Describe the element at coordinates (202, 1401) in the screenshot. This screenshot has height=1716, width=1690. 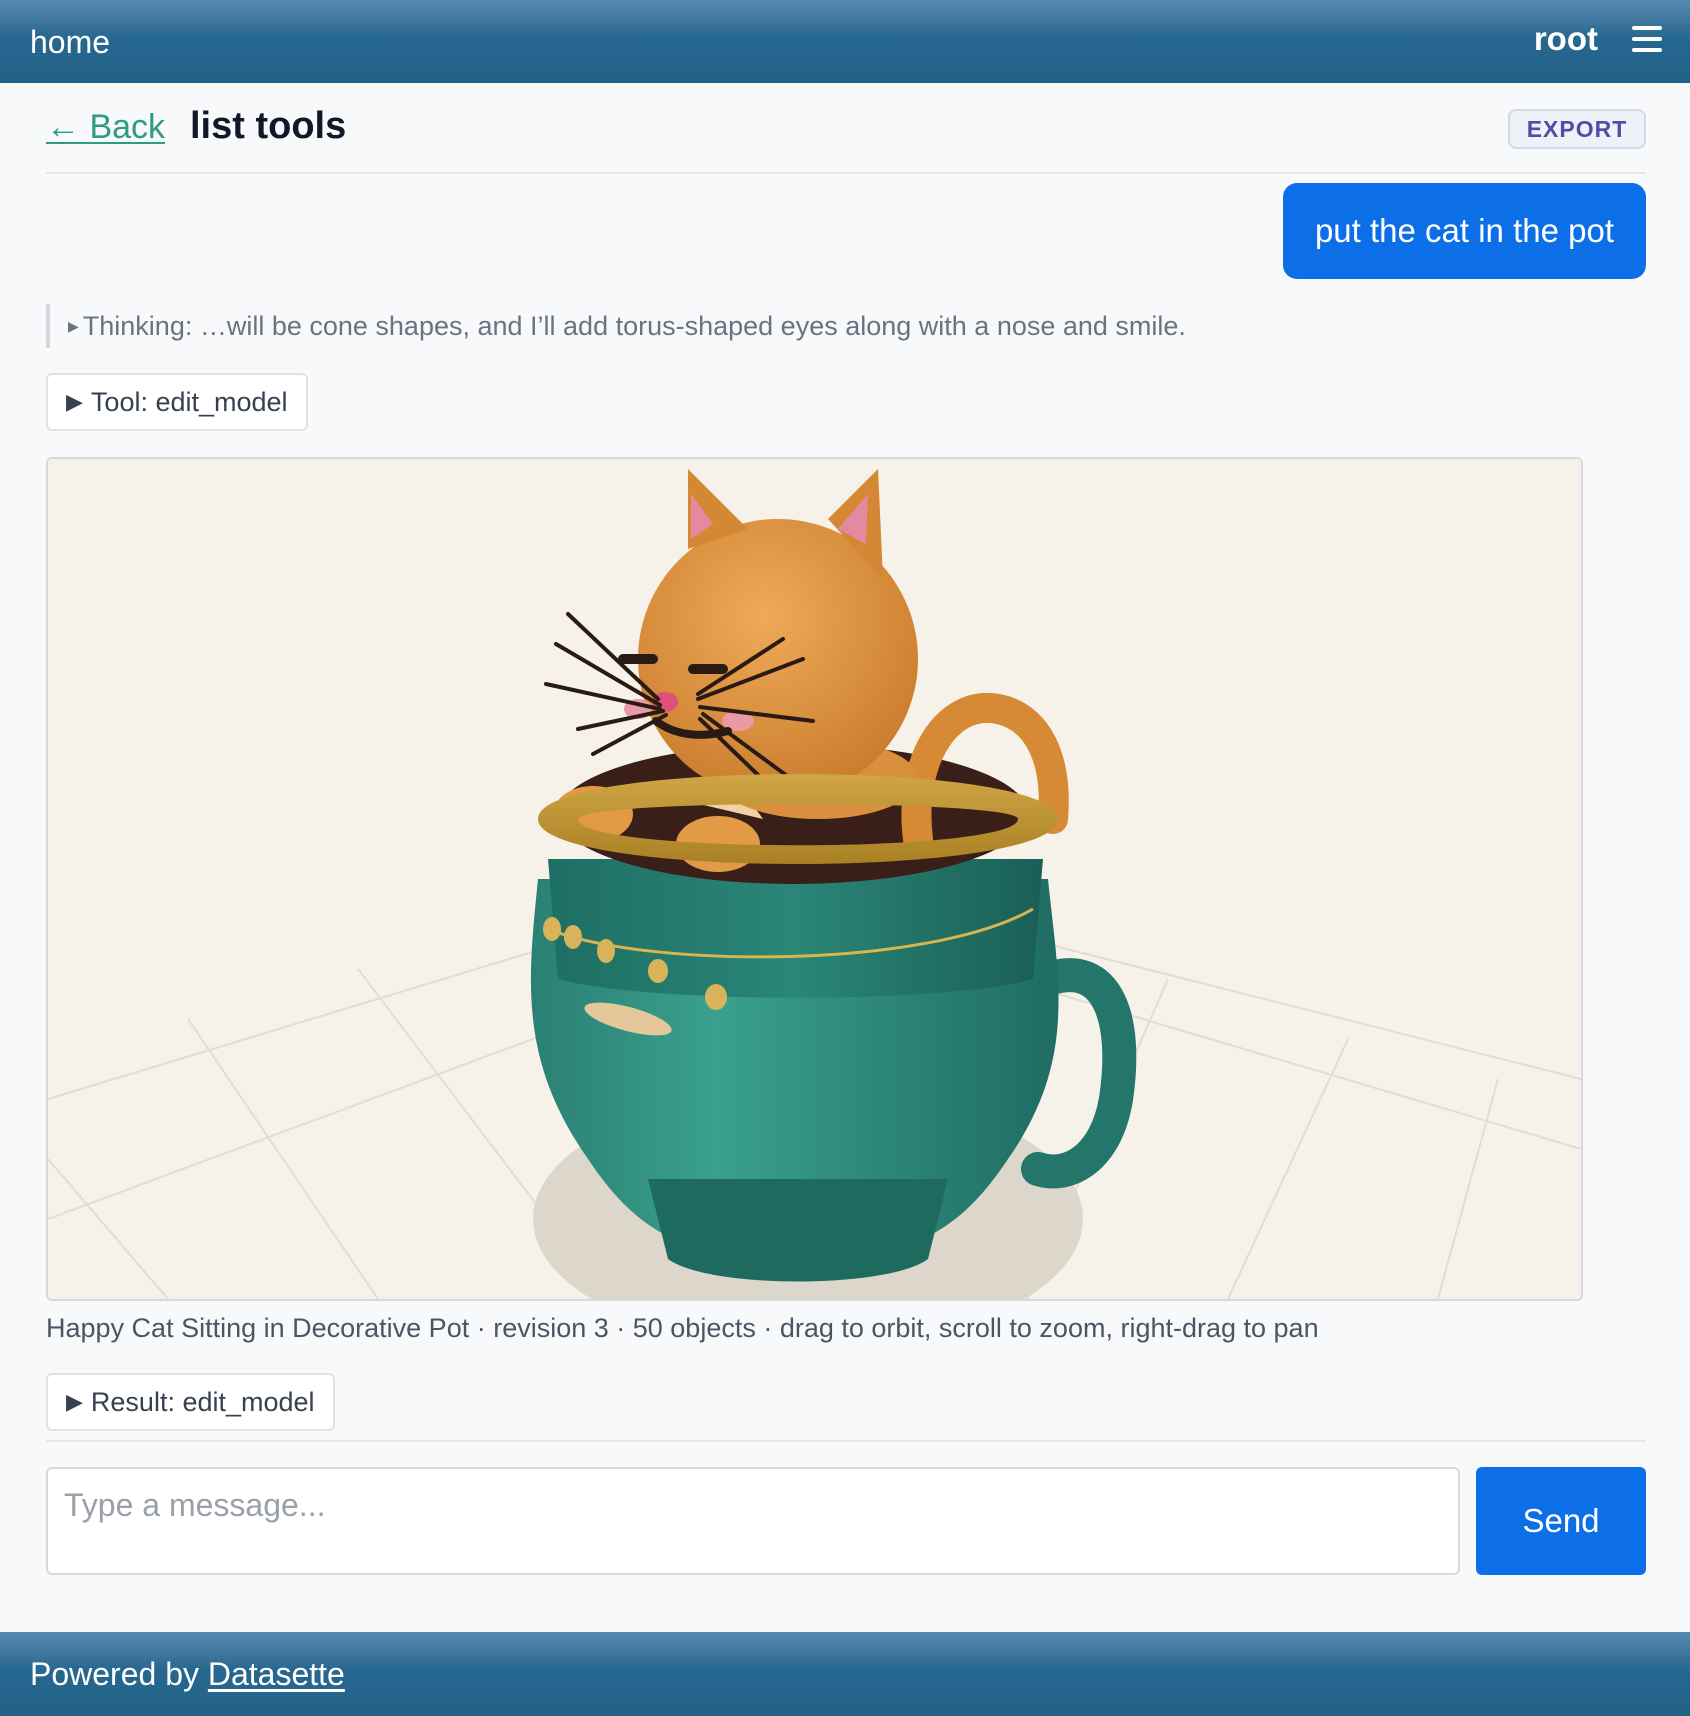
I see `tool-result-label: Result: edit_model` at that location.